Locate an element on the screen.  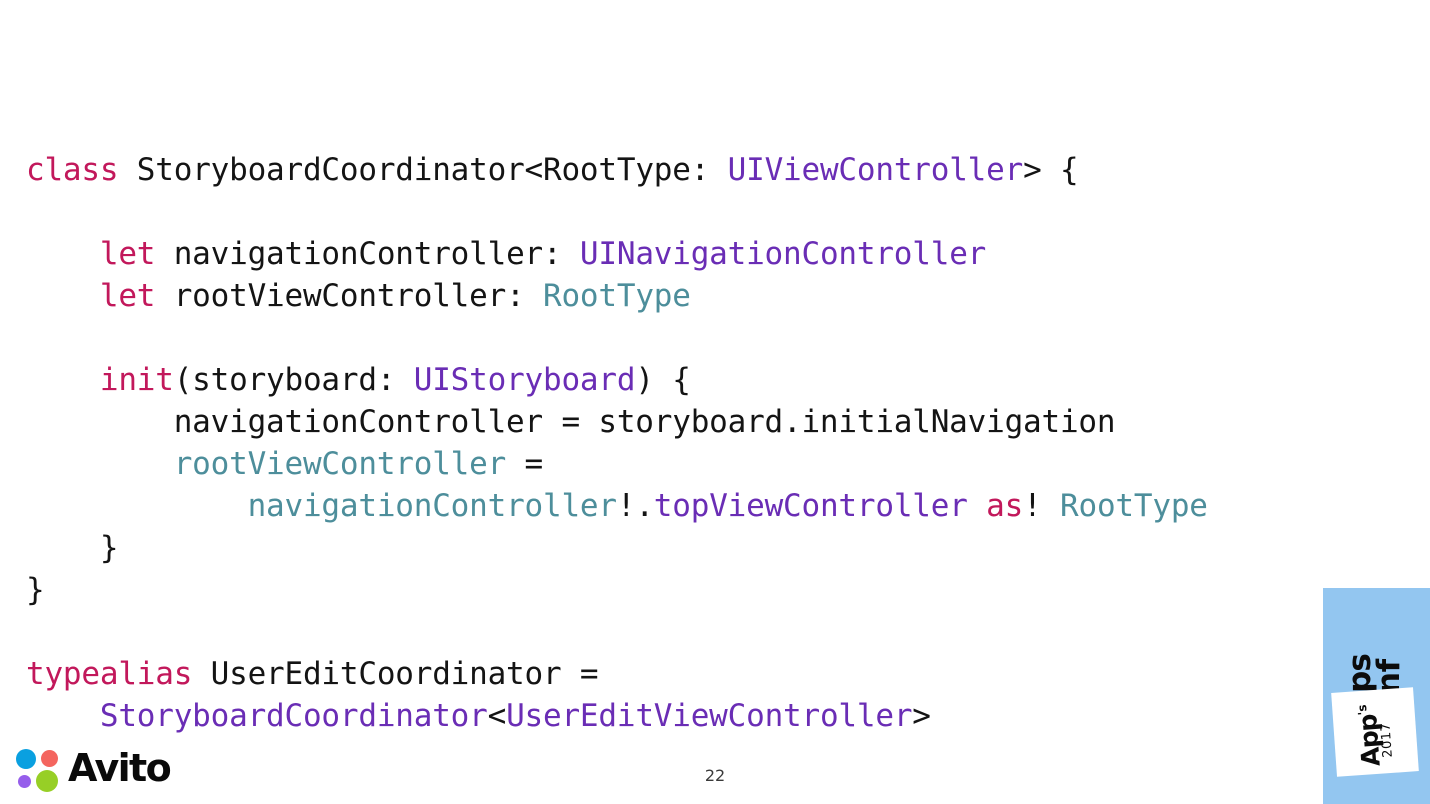
code-token-plain: navigationController: is located at coordinates (376, 254).